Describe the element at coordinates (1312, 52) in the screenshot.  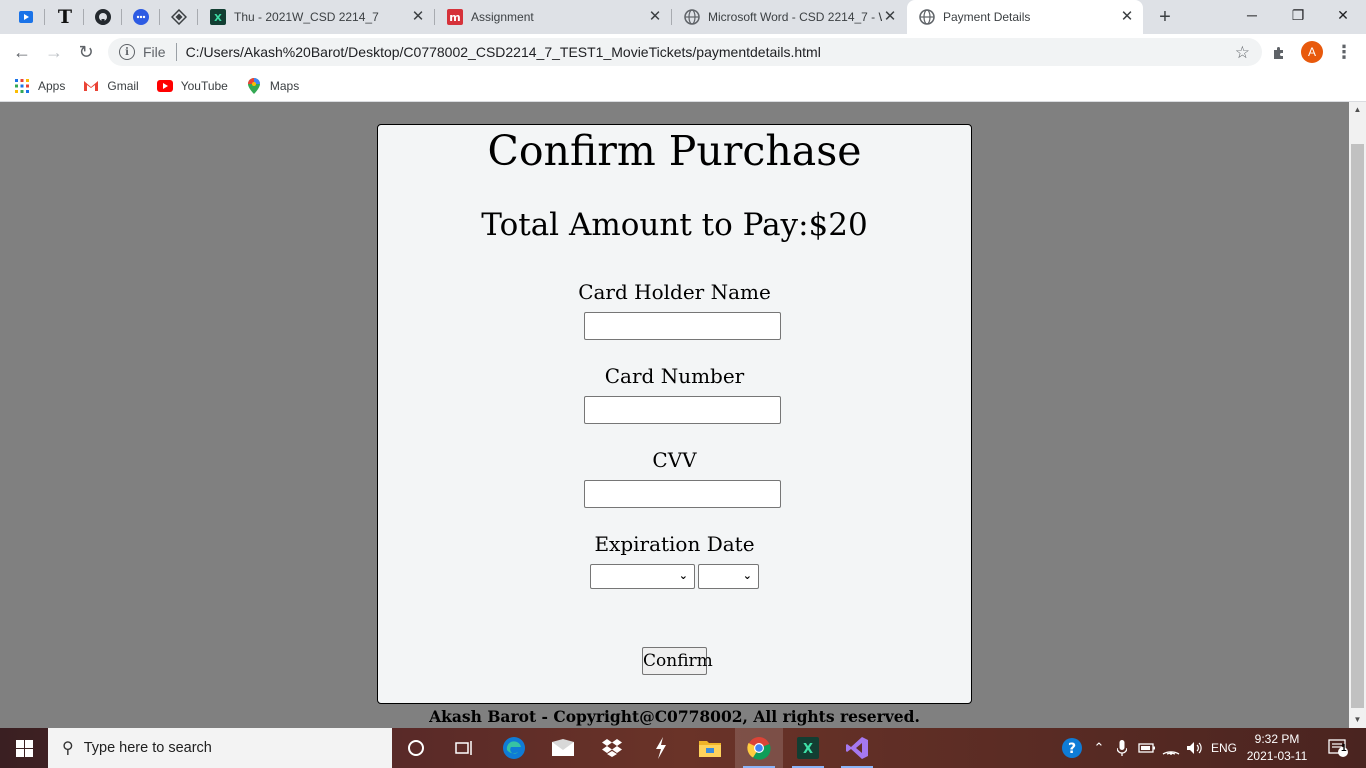
I see `profile-avatar: A` at that location.